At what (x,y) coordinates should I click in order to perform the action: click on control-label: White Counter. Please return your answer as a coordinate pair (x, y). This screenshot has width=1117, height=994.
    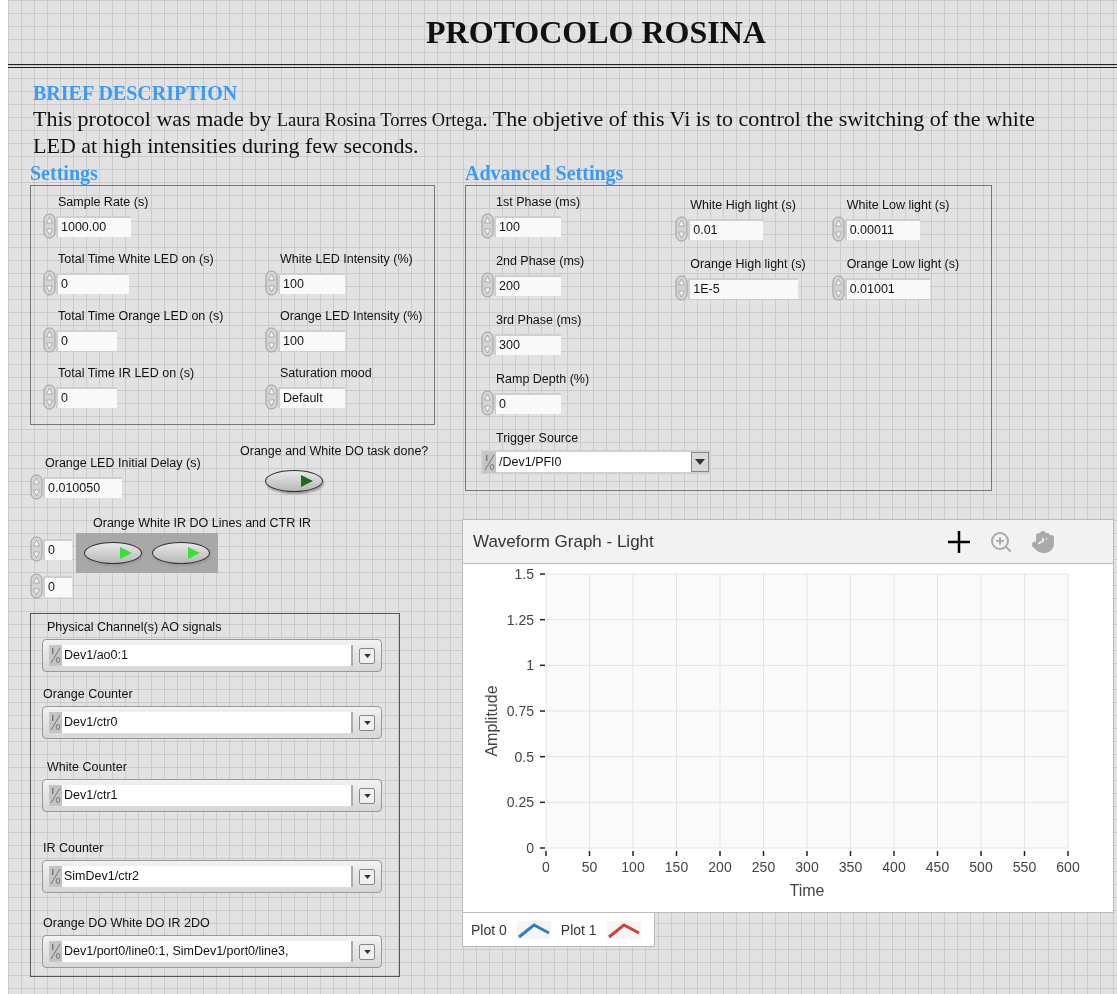
    Looking at the image, I should click on (87, 767).